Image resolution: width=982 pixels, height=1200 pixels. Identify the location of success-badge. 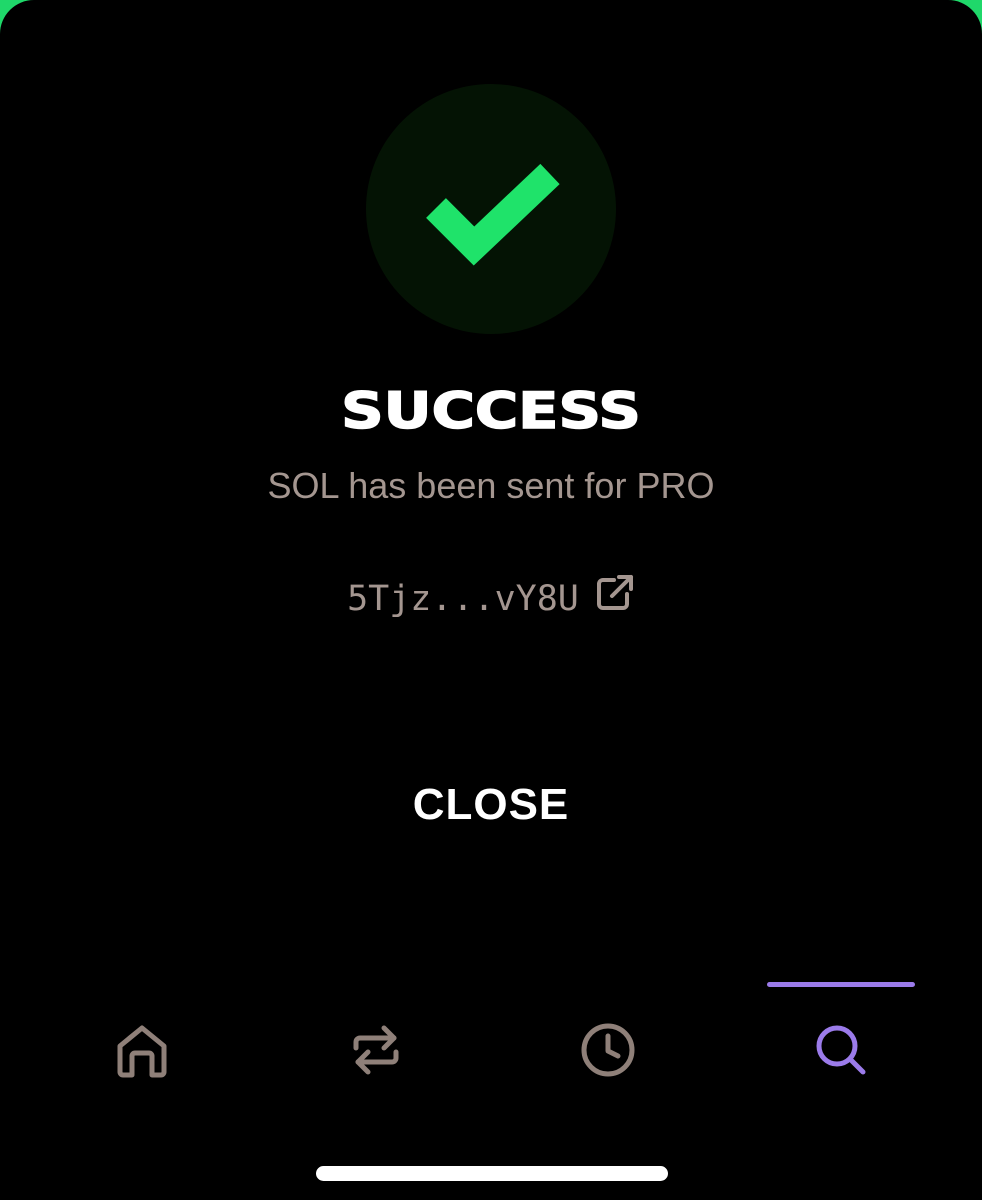
(491, 209).